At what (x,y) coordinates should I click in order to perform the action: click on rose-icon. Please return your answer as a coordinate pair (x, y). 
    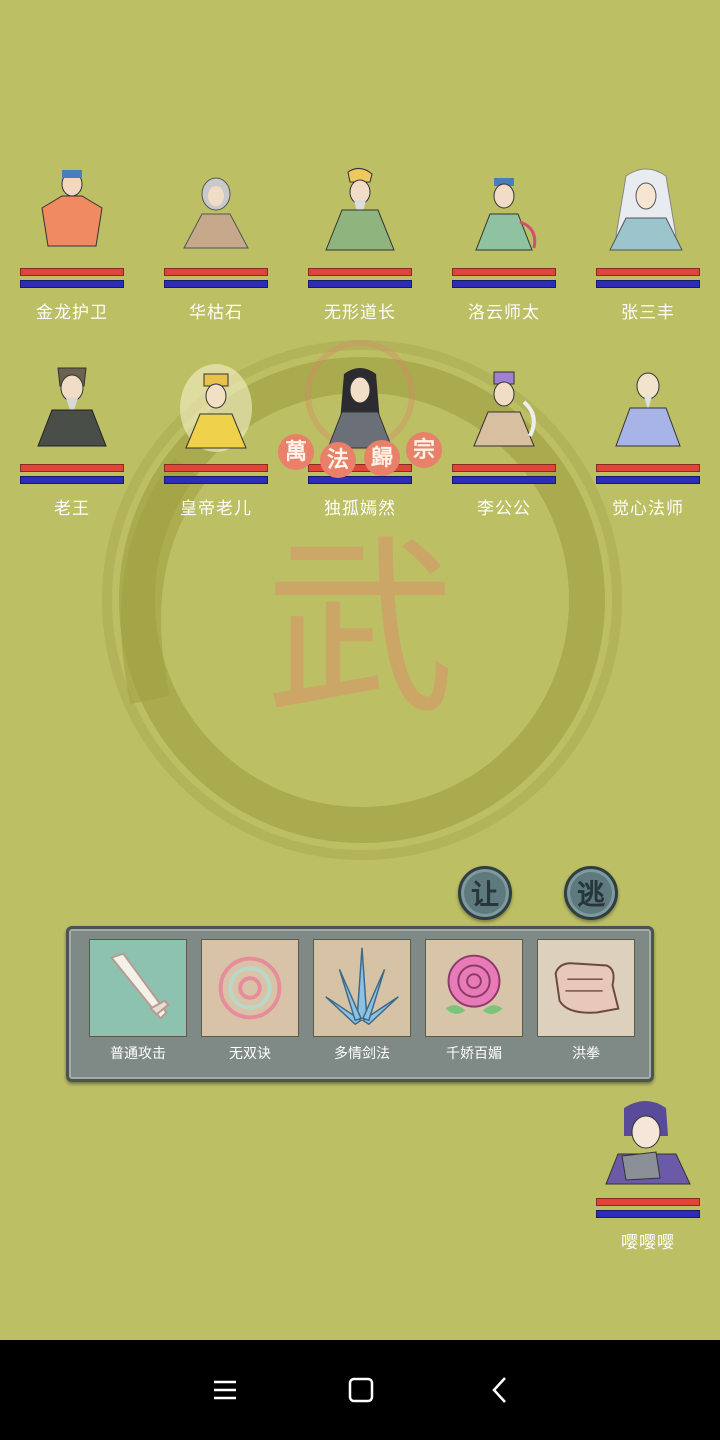
    Looking at the image, I should click on (474, 988).